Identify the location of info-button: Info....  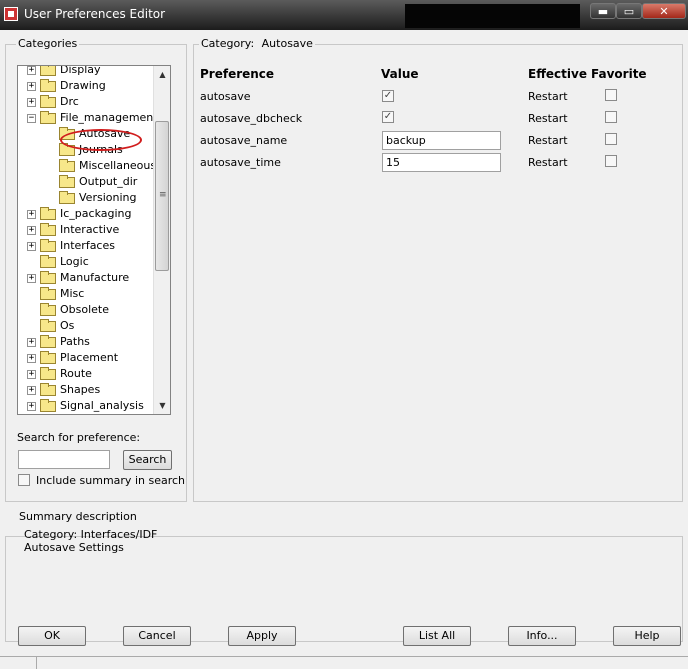
(542, 636).